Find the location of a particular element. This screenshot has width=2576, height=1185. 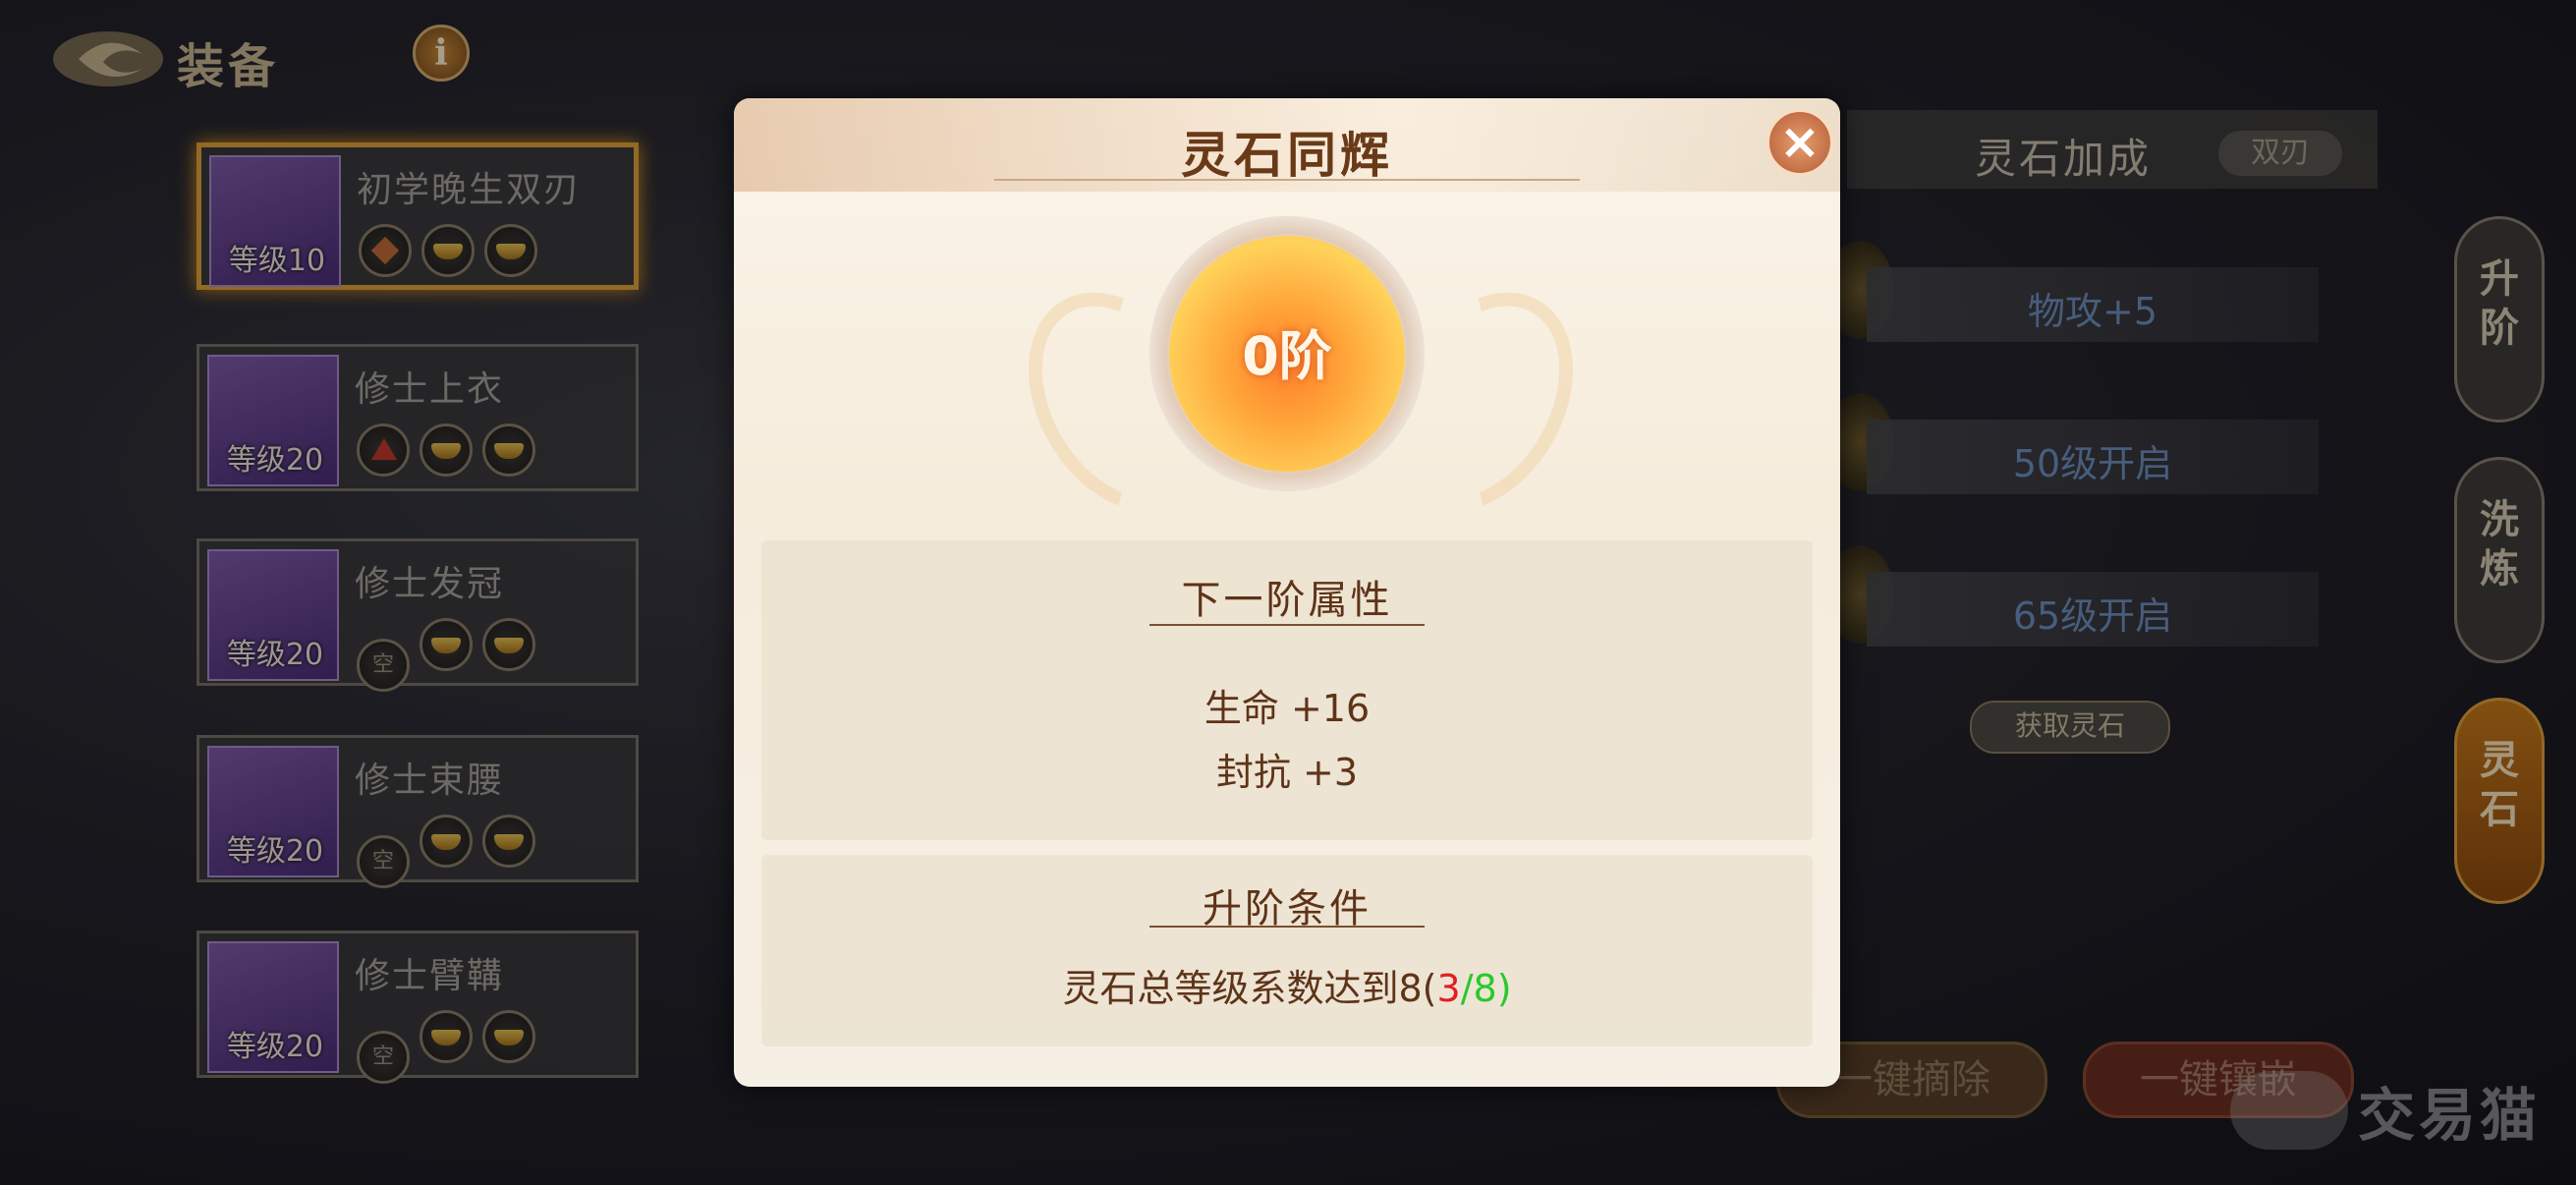

next-rank-attributes-panel: 下一阶属性 生命 +16 封抗 +3 is located at coordinates (1287, 690).